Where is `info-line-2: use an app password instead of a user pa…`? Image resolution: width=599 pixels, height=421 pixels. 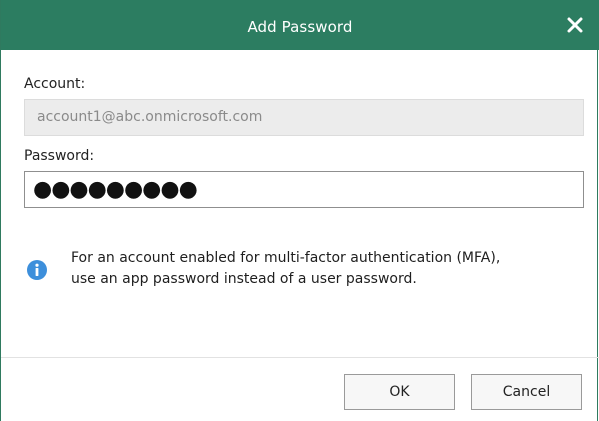
info-line-2: use an app password instead of a user pa… is located at coordinates (244, 279).